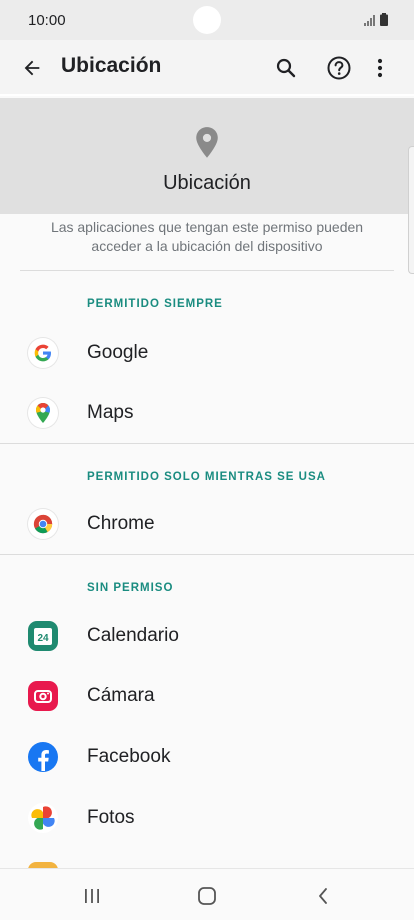 Image resolution: width=414 pixels, height=920 pixels. I want to click on search-button, so click(286, 68).